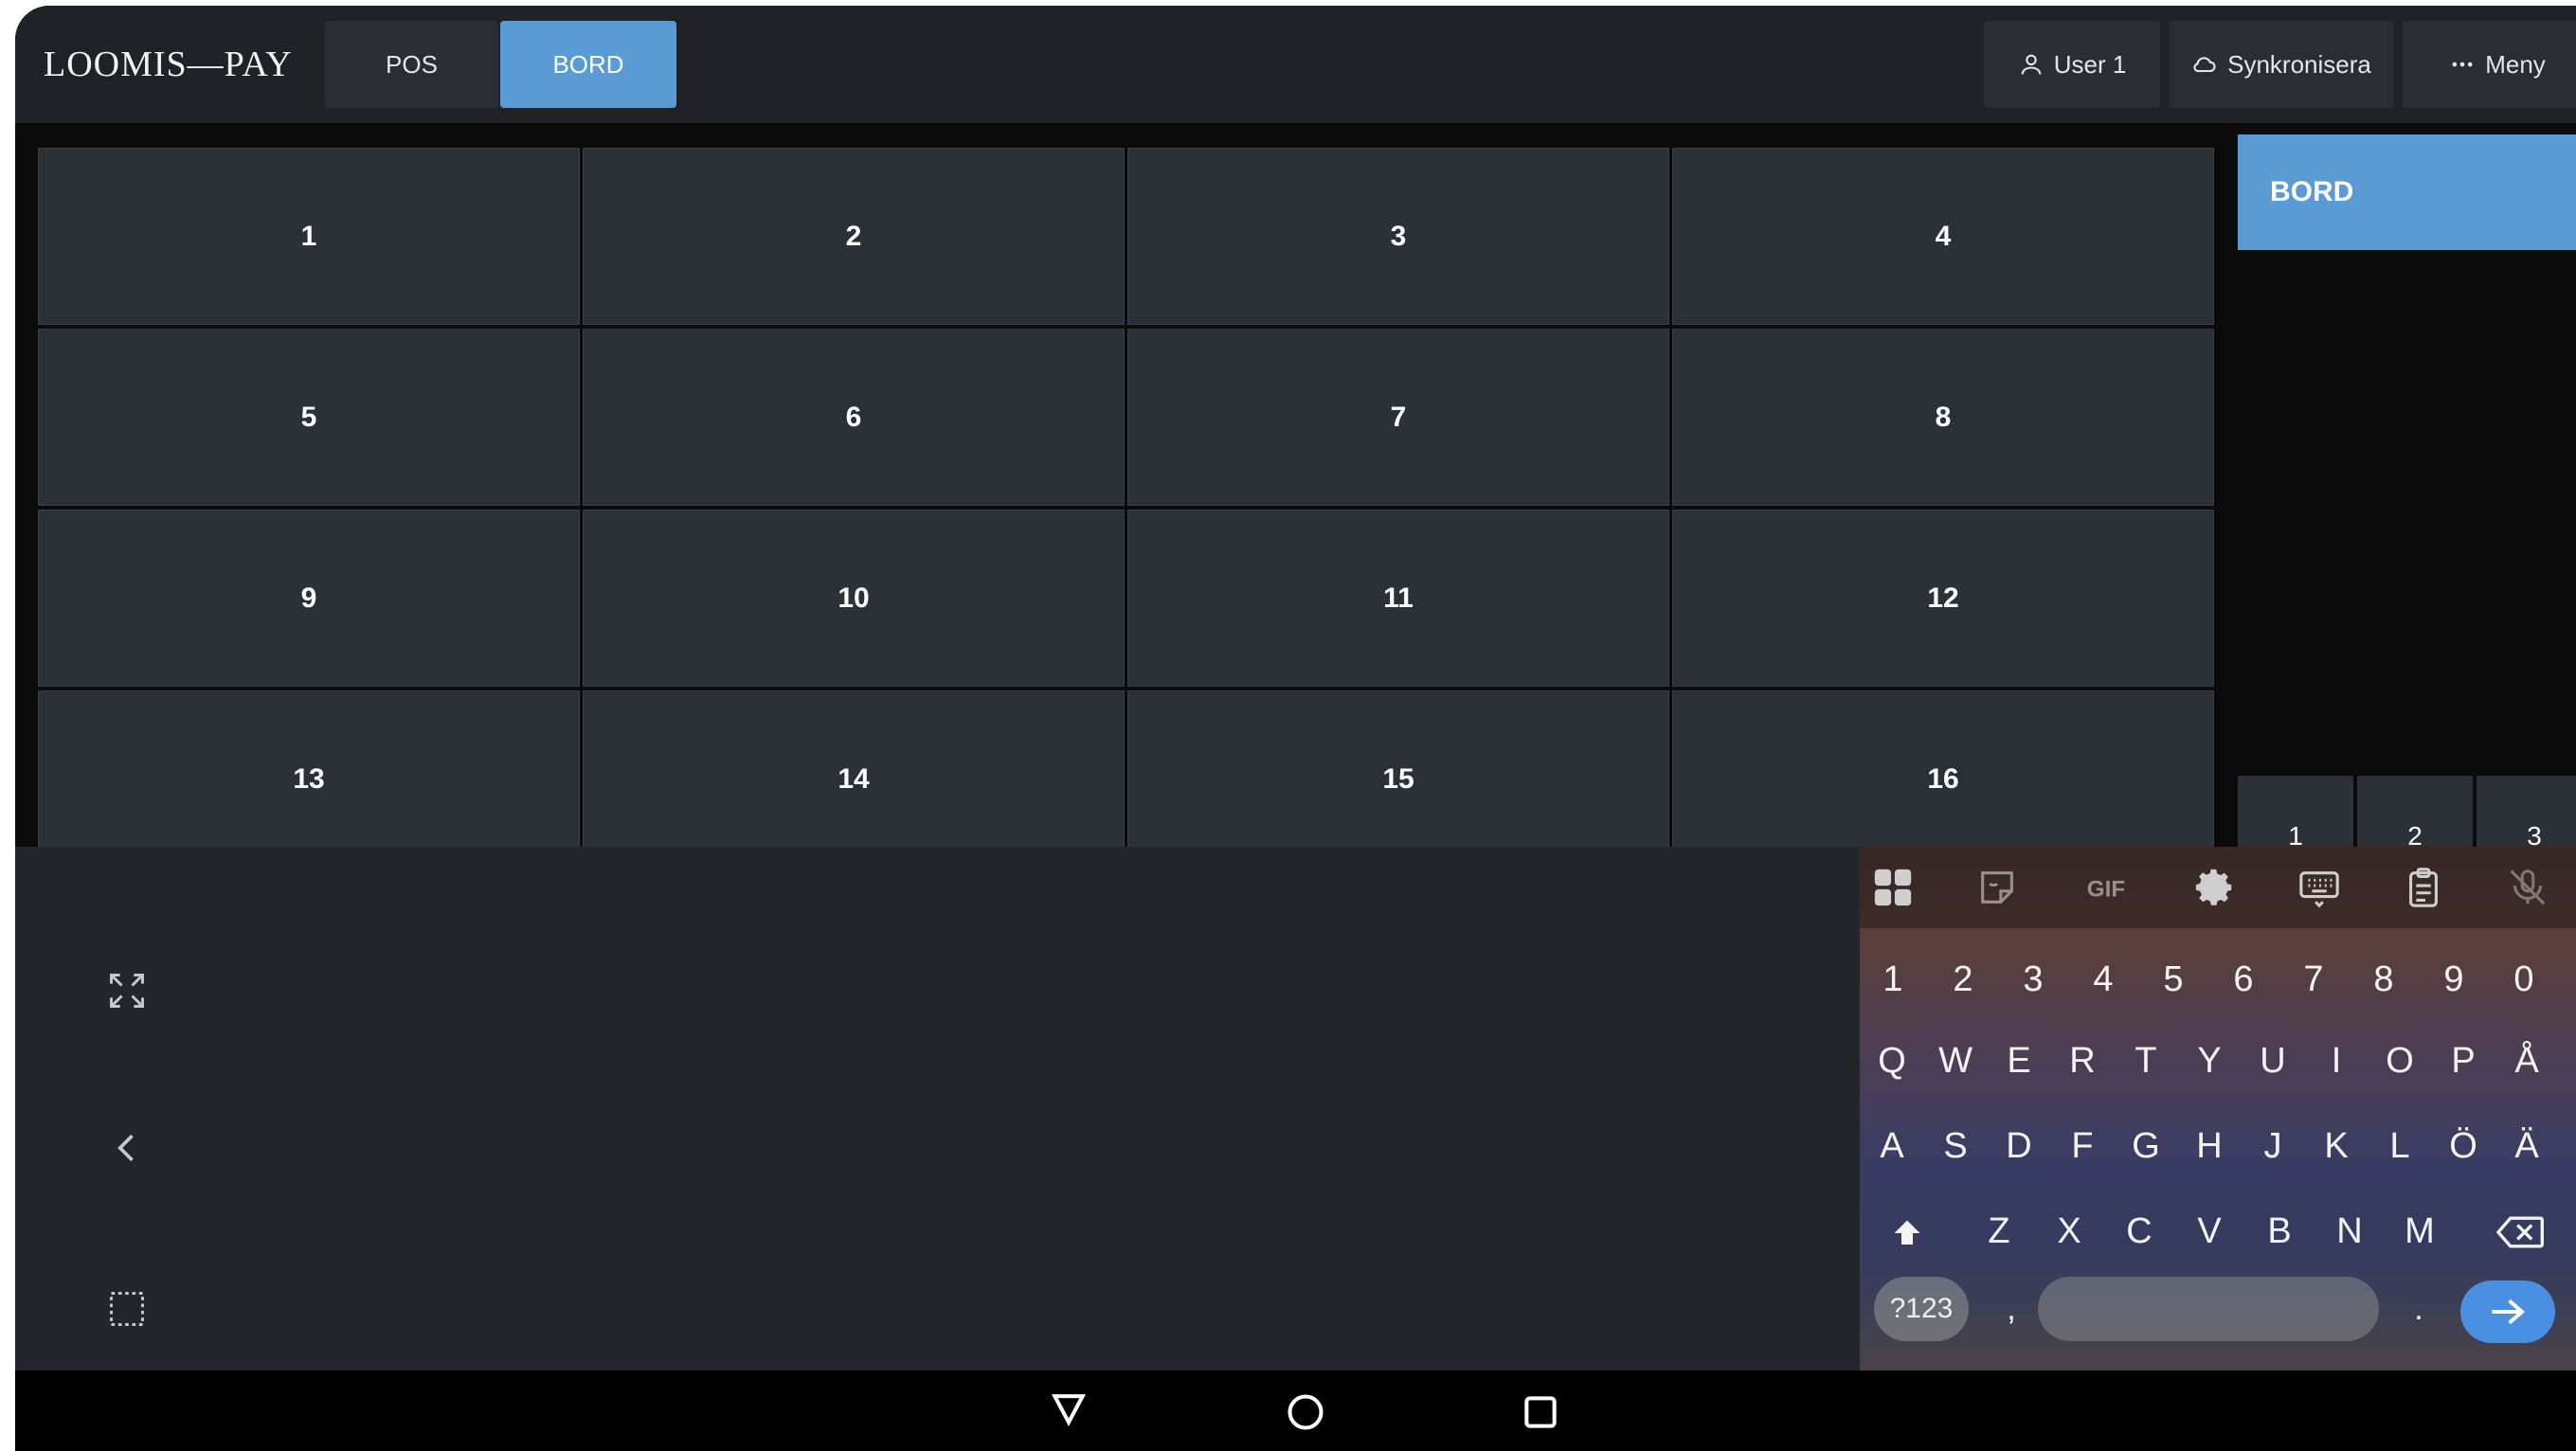  What do you see at coordinates (1540, 1412) in the screenshot?
I see `recents-icon` at bounding box center [1540, 1412].